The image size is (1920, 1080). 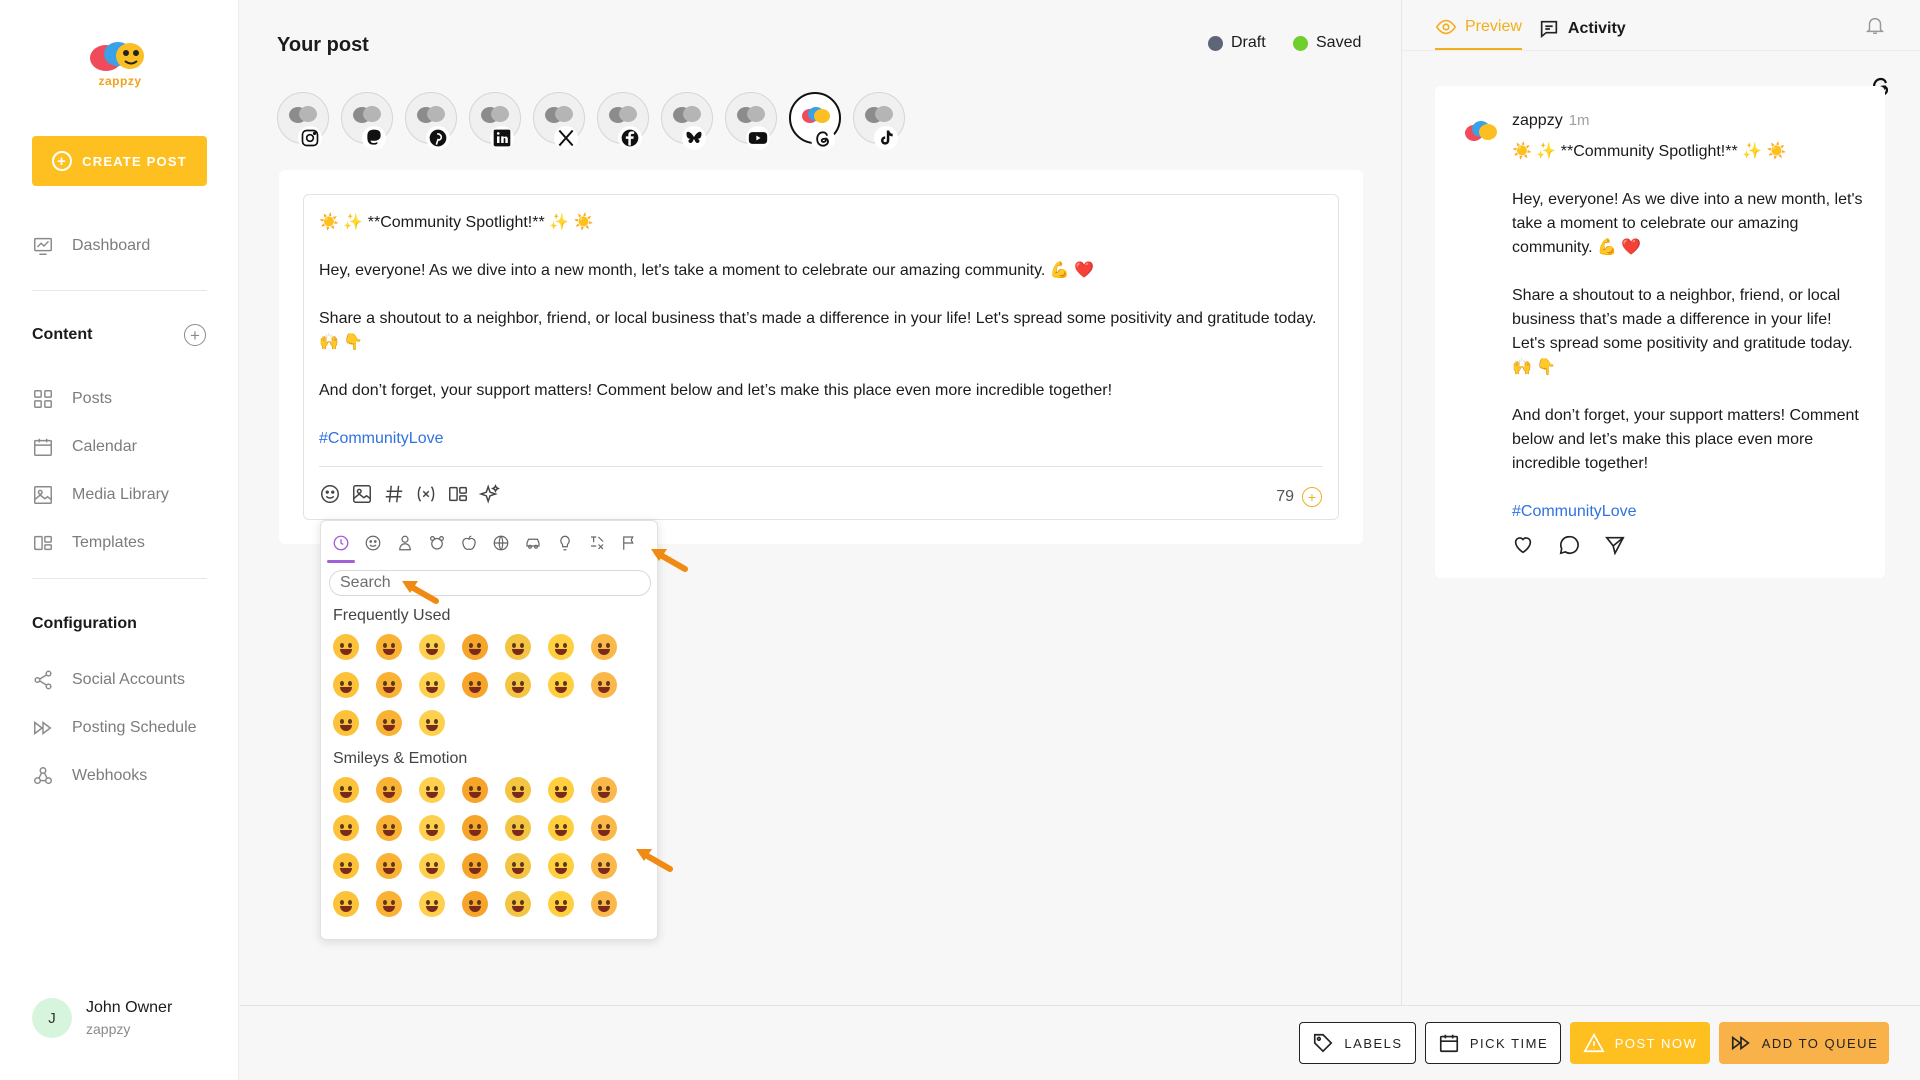 I want to click on category-recent, so click(x=341, y=546).